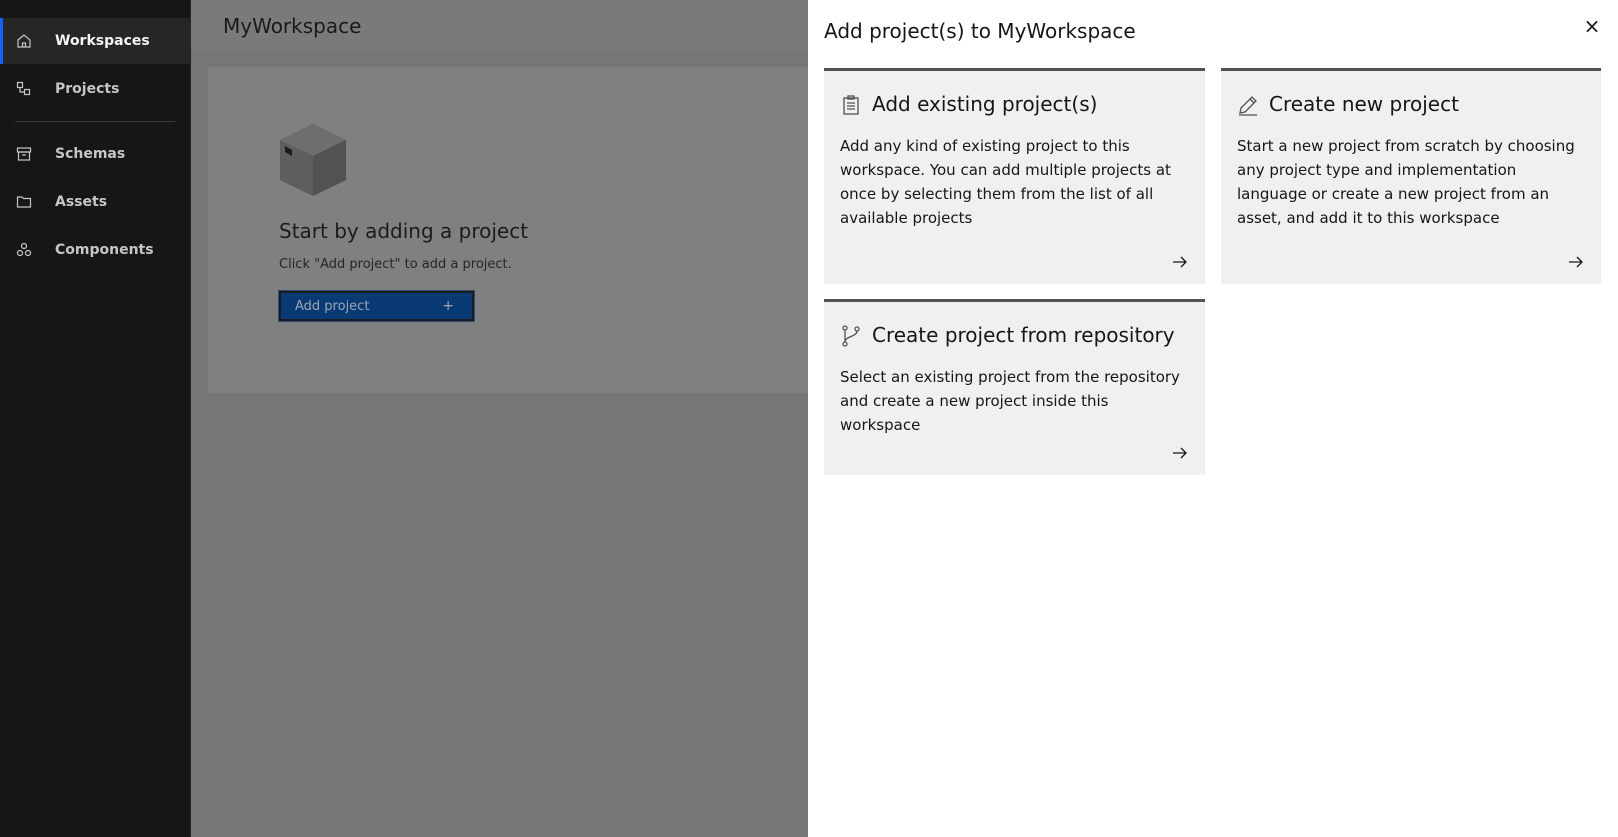 The image size is (1618, 837). What do you see at coordinates (292, 26) in the screenshot?
I see `page-title: MyWorkspace` at bounding box center [292, 26].